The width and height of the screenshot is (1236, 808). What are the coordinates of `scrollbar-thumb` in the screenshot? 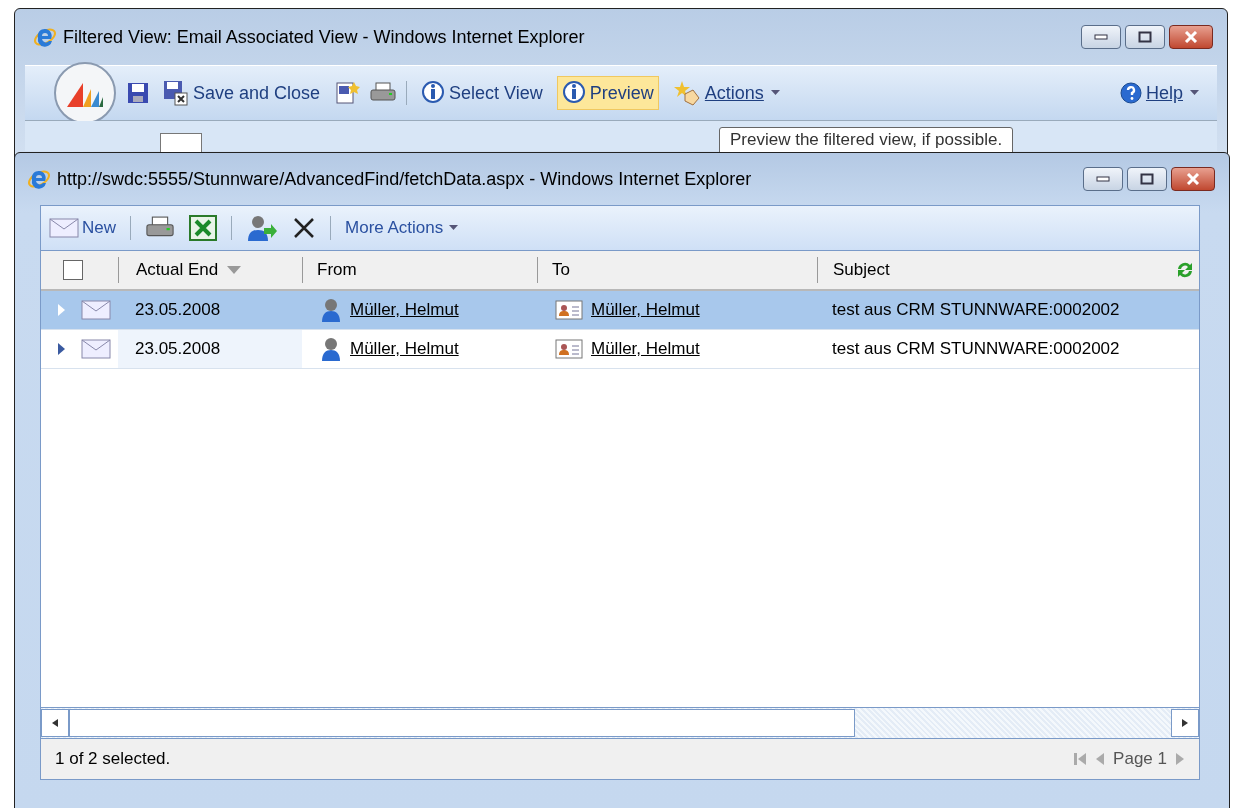 It's located at (462, 723).